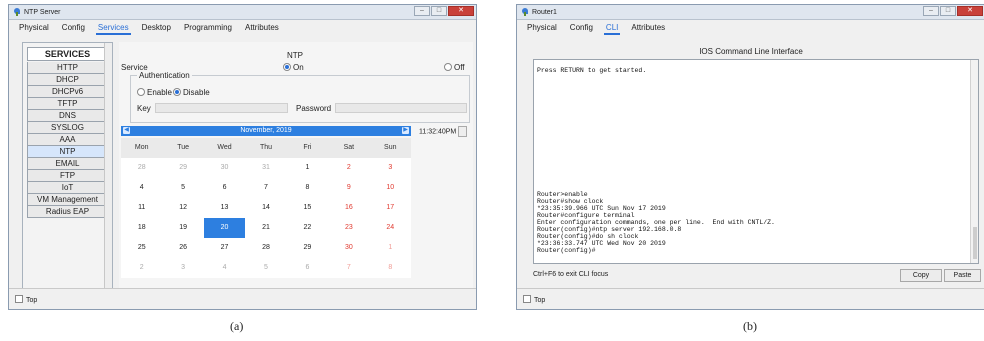  What do you see at coordinates (975, 243) in the screenshot?
I see `cli-scroll-thumb` at bounding box center [975, 243].